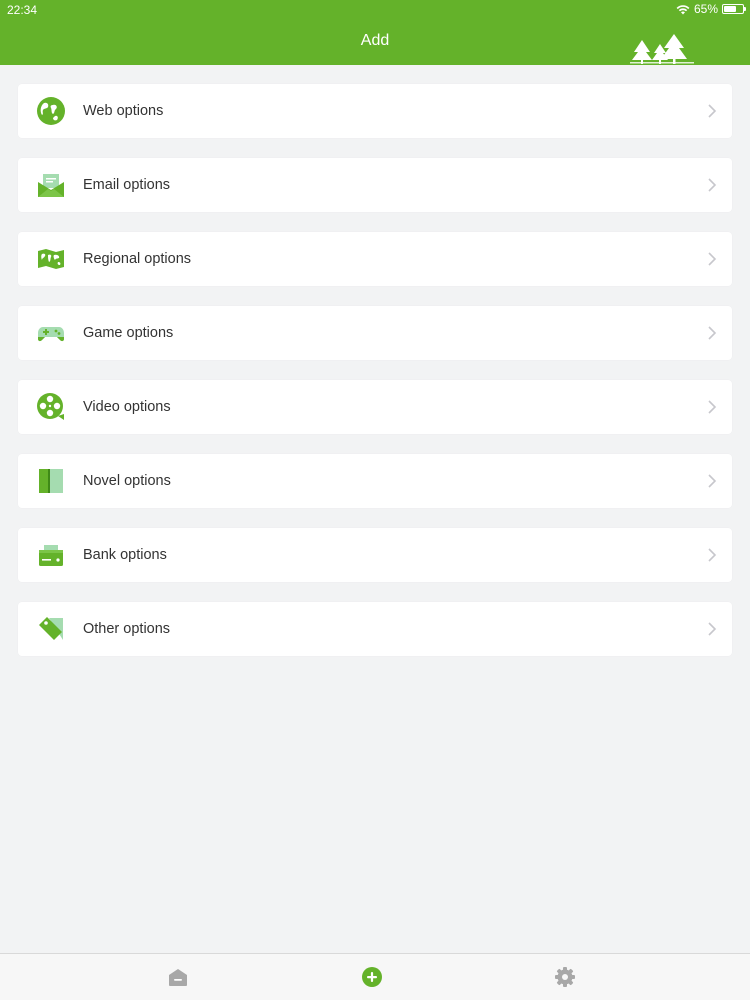  What do you see at coordinates (178, 977) in the screenshot?
I see `home-icon` at bounding box center [178, 977].